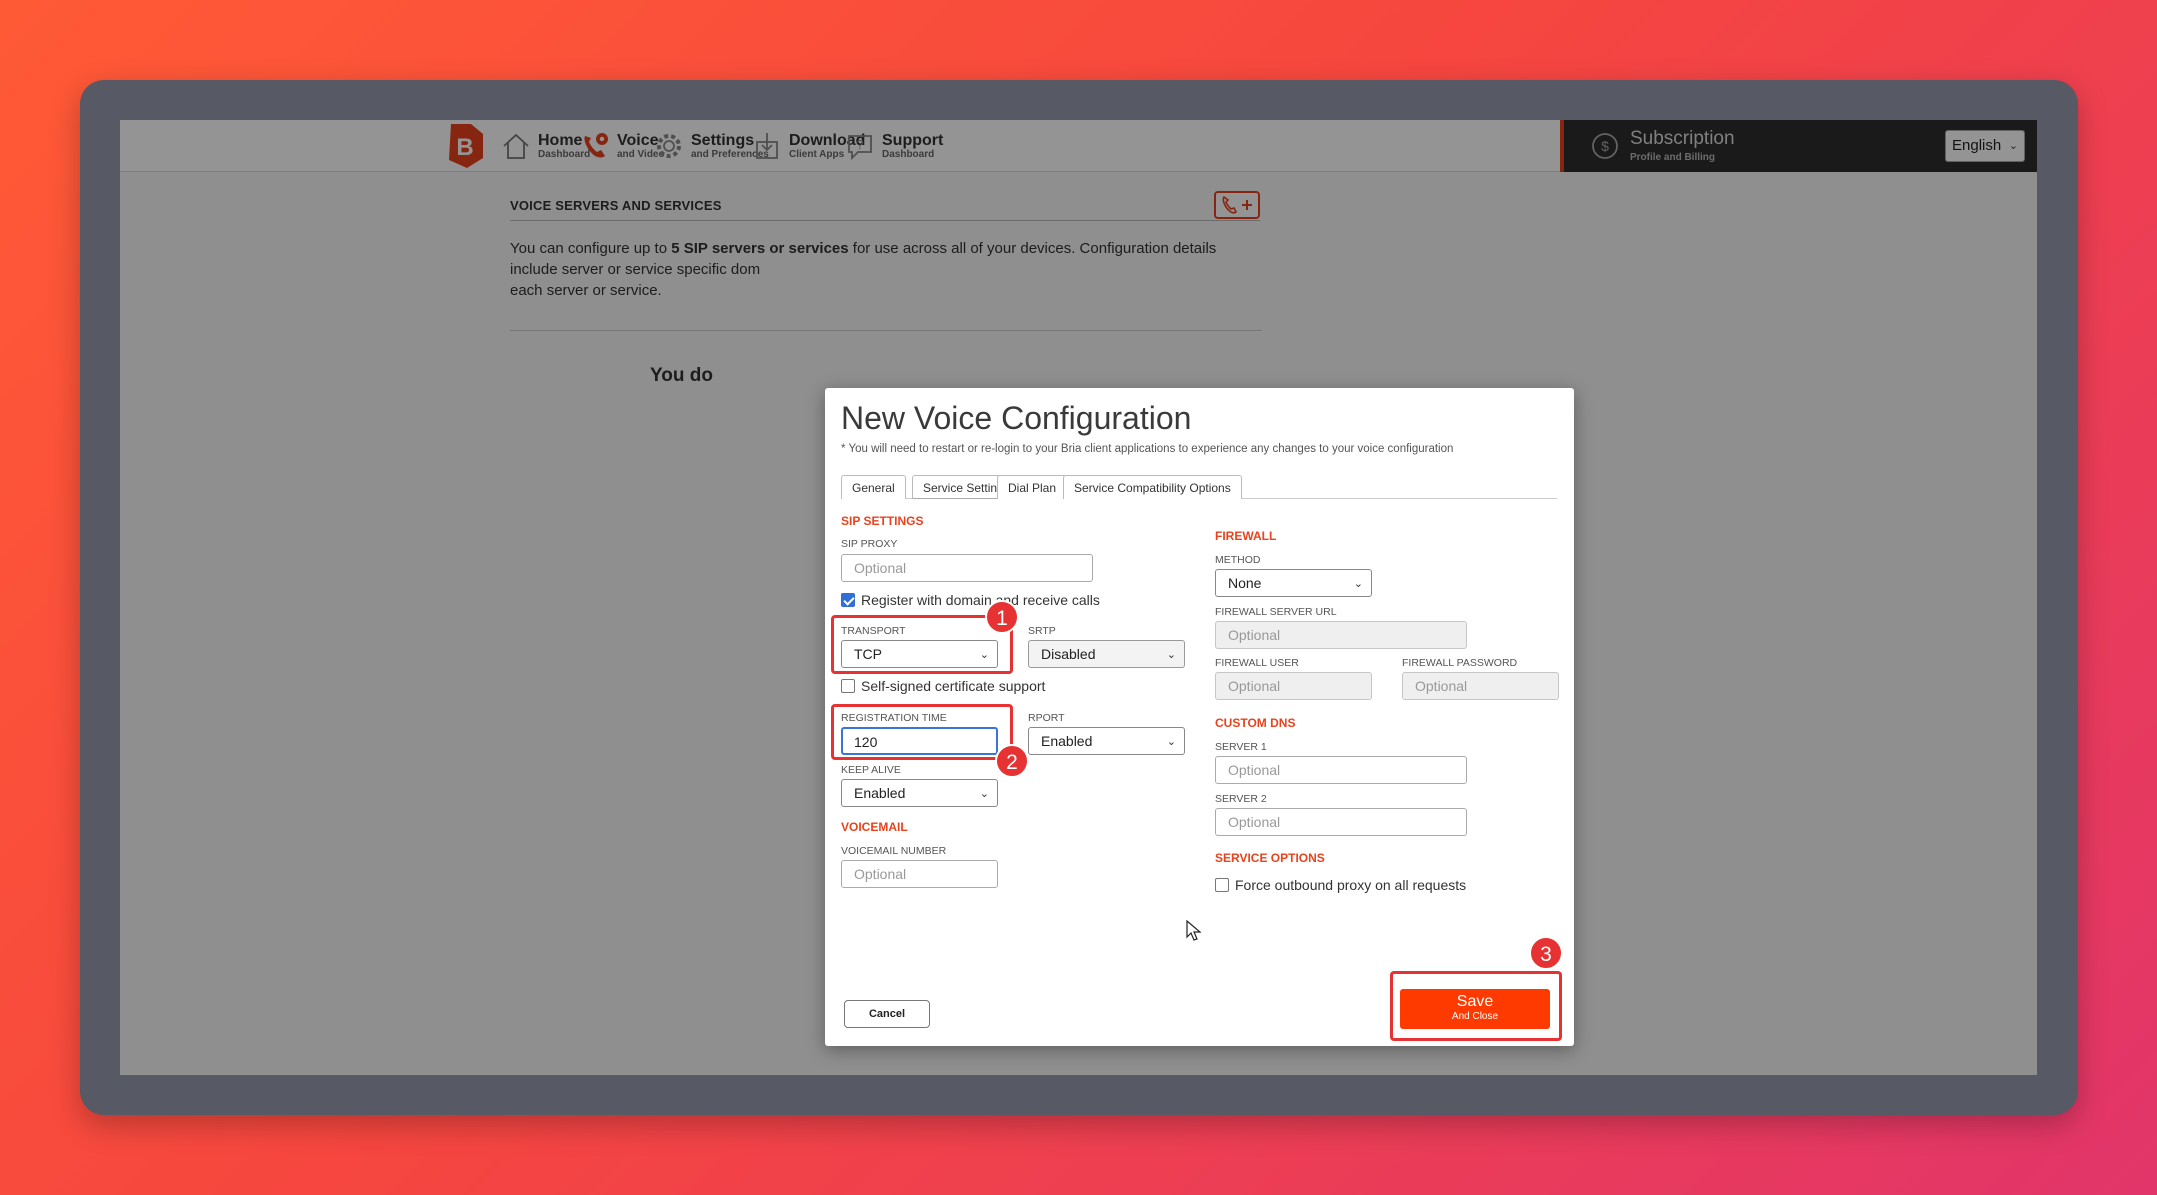  What do you see at coordinates (880, 793) in the screenshot?
I see `keep-alive-value: Enabled` at bounding box center [880, 793].